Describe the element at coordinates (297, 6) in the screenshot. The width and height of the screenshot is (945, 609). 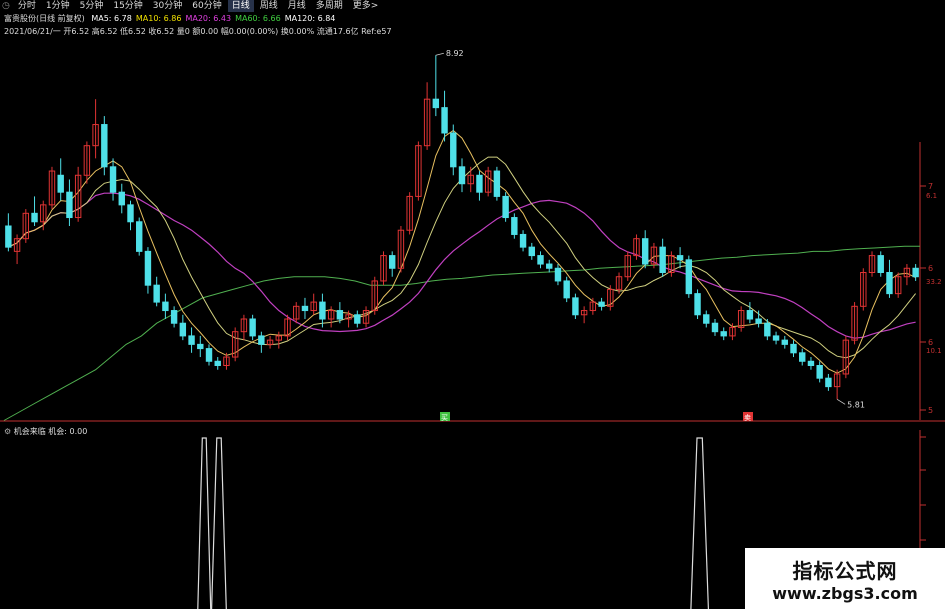
I see `period-tab: 月线` at that location.